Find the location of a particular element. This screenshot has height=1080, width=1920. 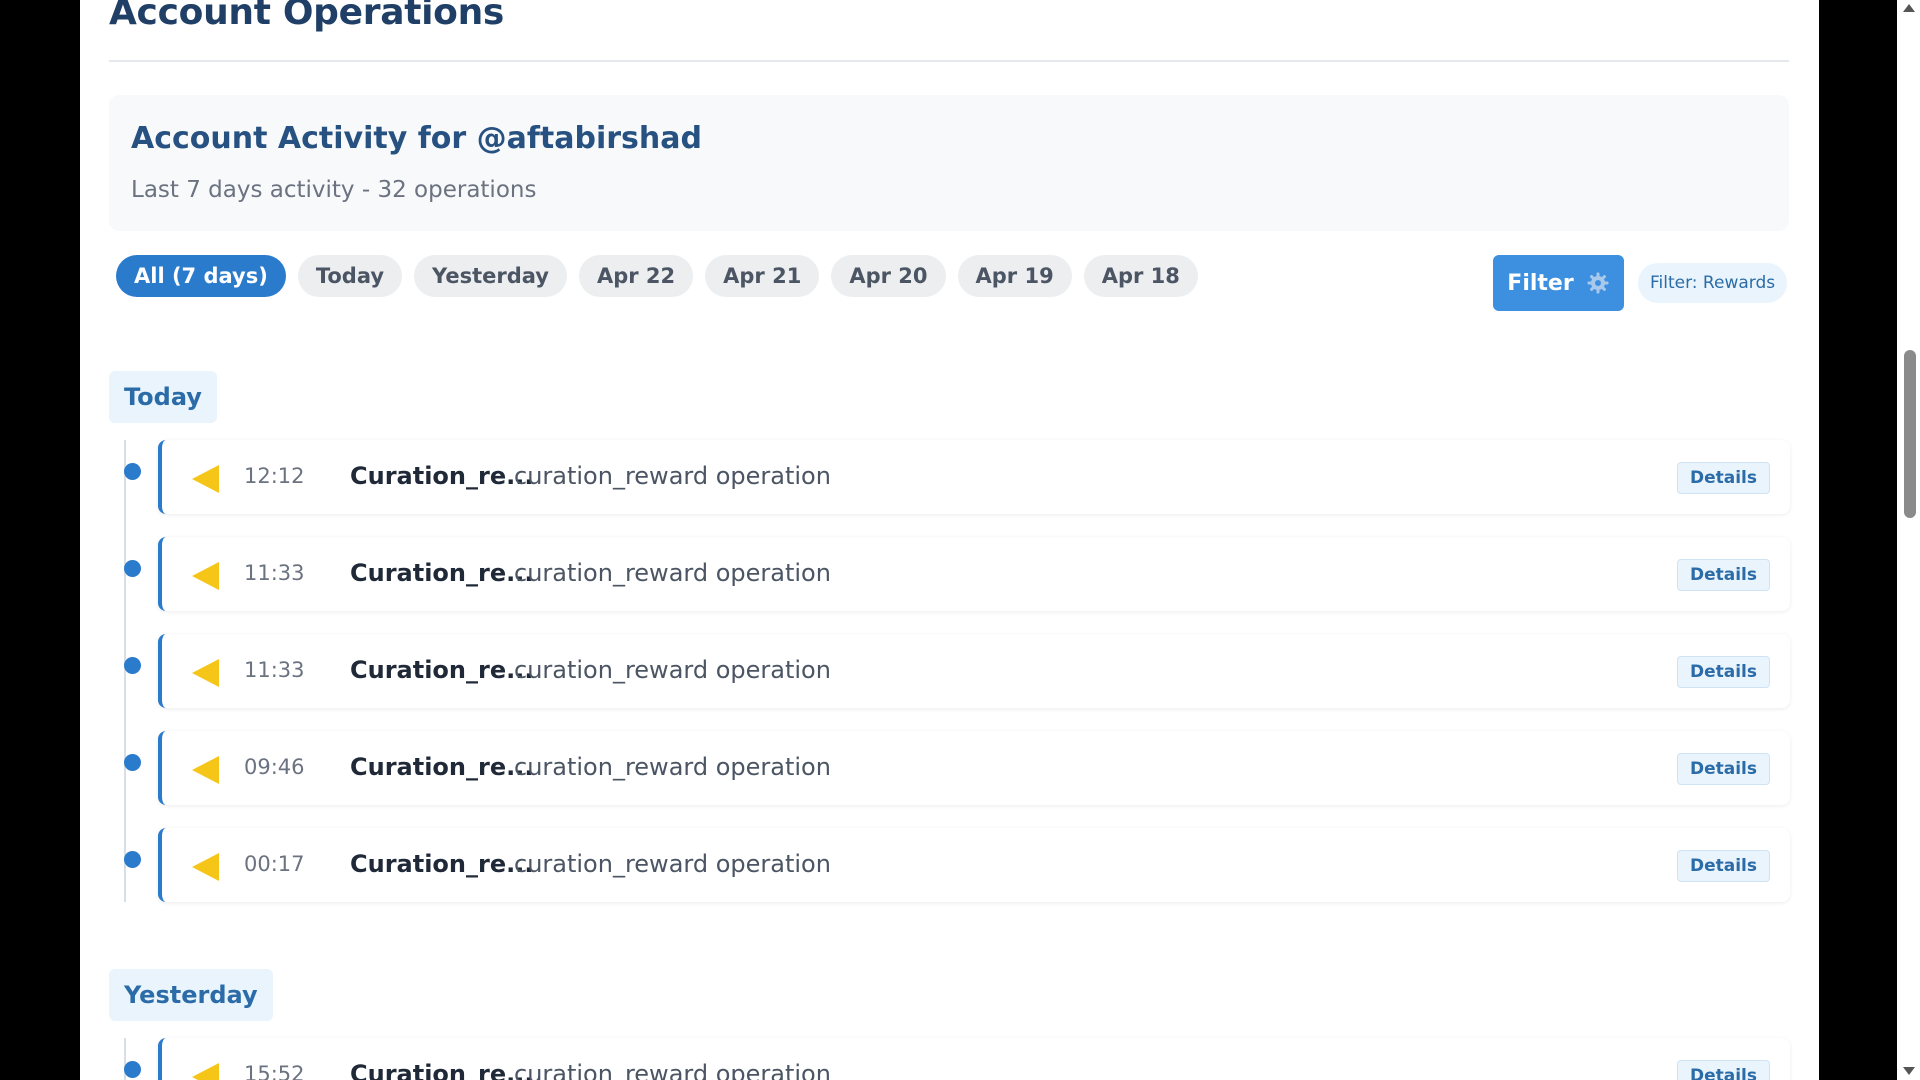

scroll-down-arrow-icon is located at coordinates (1909, 1071).